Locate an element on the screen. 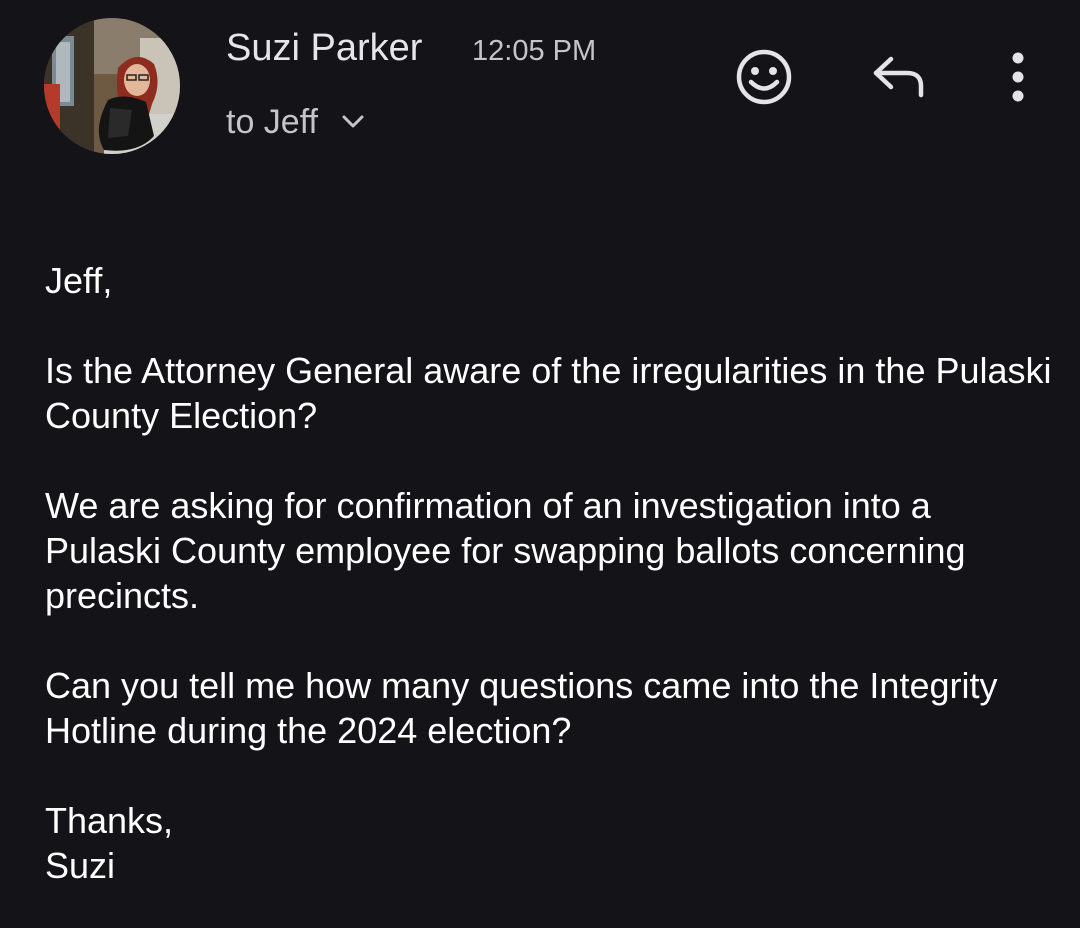  reply-button is located at coordinates (900, 77).